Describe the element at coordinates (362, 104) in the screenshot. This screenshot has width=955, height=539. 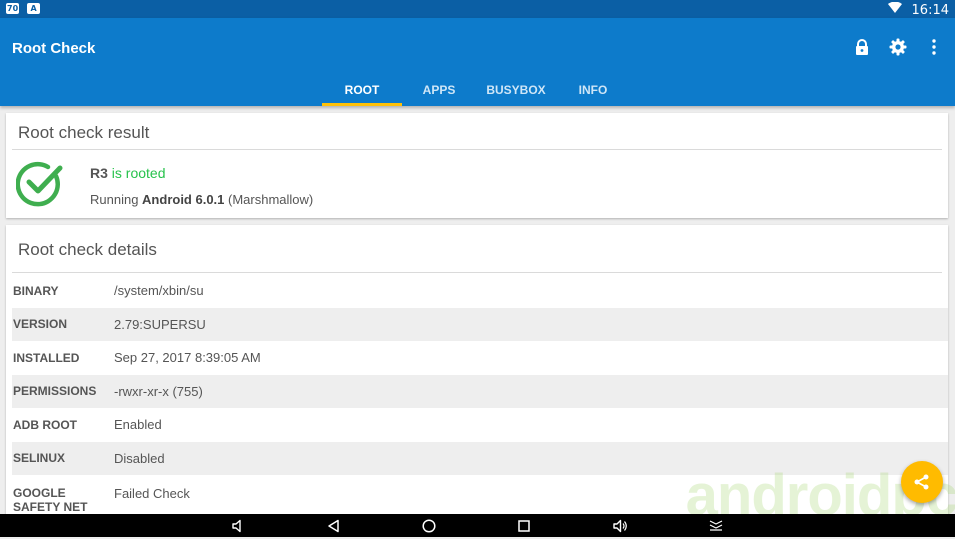
I see `tab-indicator` at that location.